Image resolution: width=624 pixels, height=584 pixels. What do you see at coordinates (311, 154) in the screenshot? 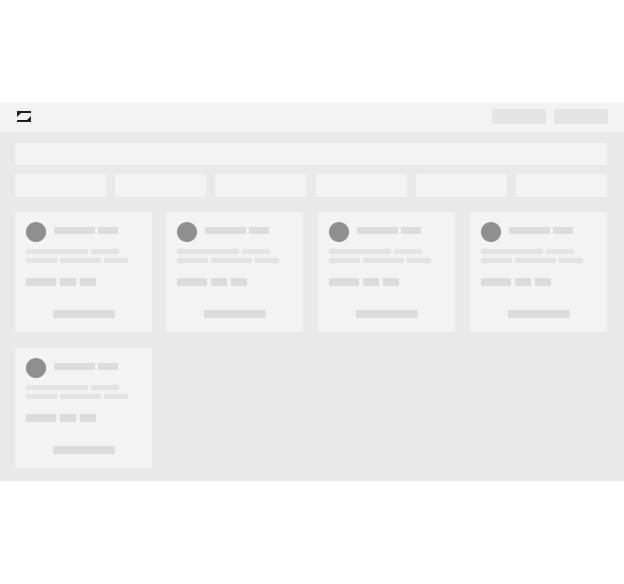
I see `search-input-placeholder` at bounding box center [311, 154].